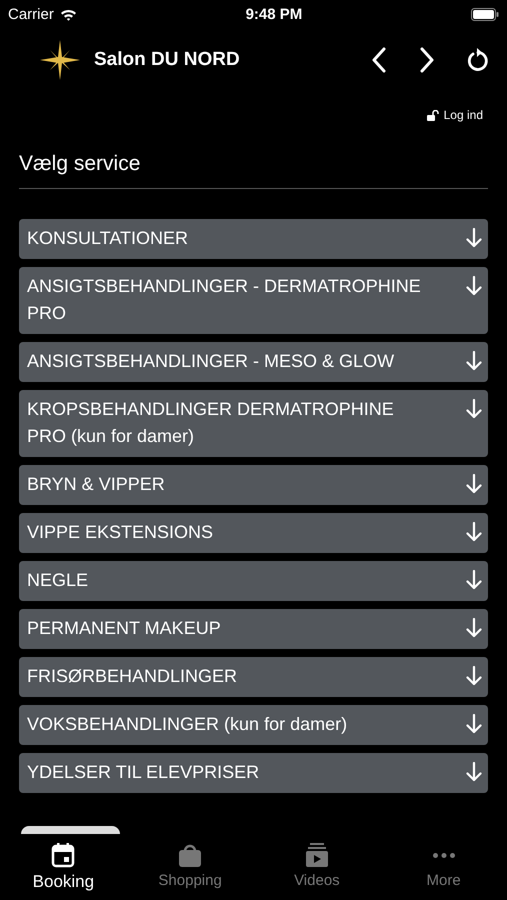 This screenshot has width=507, height=900. I want to click on tab-bar-item: Shopping, so click(190, 867).